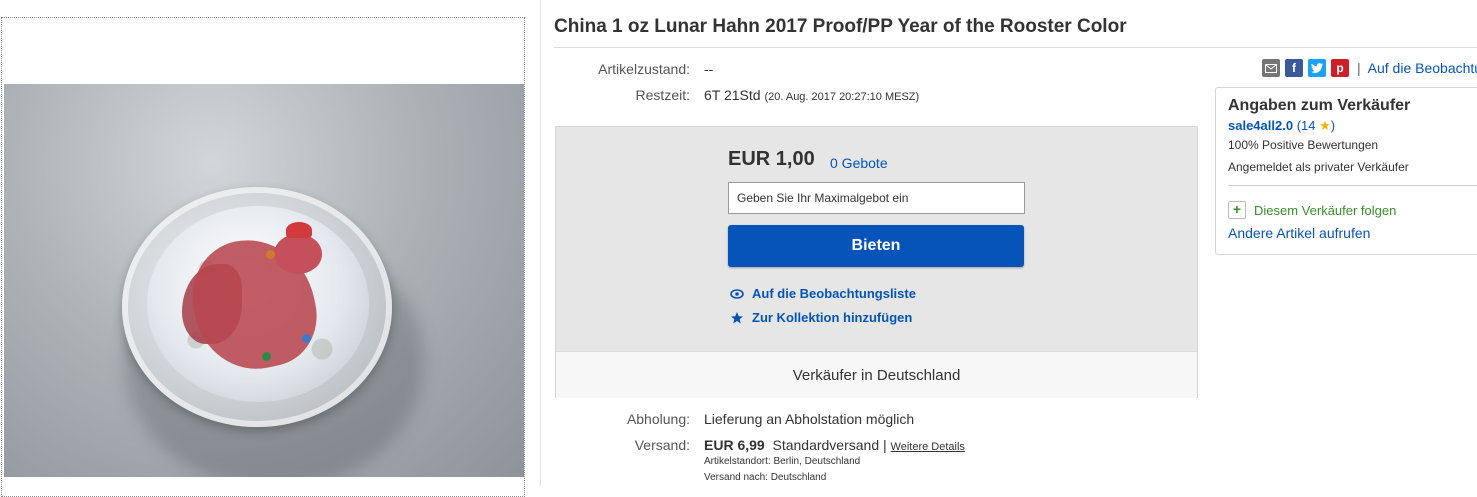 The height and width of the screenshot is (497, 1477). I want to click on seller-location-bar: Verkäufer in Deutschland, so click(876, 374).